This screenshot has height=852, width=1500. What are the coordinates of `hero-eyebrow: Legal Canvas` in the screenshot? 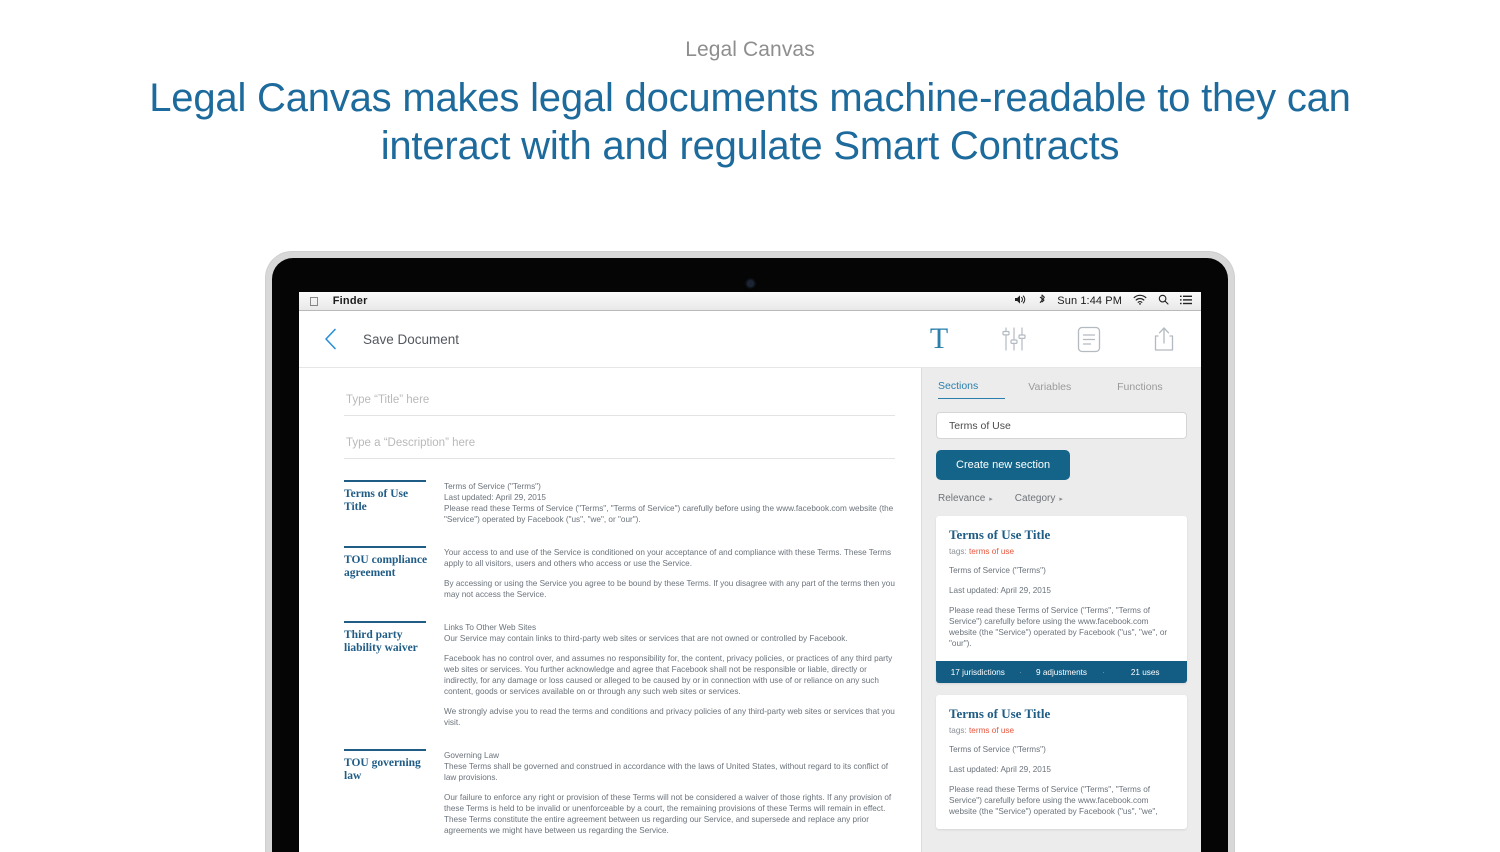 It's located at (750, 49).